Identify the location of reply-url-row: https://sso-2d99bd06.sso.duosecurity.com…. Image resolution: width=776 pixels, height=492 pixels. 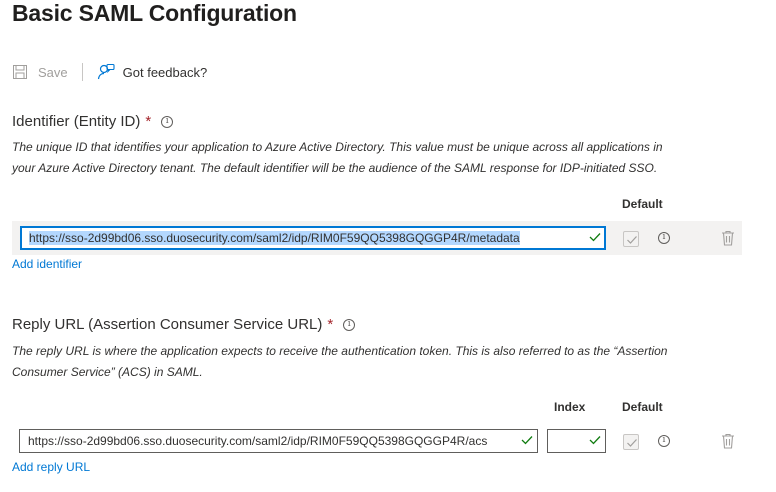
(377, 441).